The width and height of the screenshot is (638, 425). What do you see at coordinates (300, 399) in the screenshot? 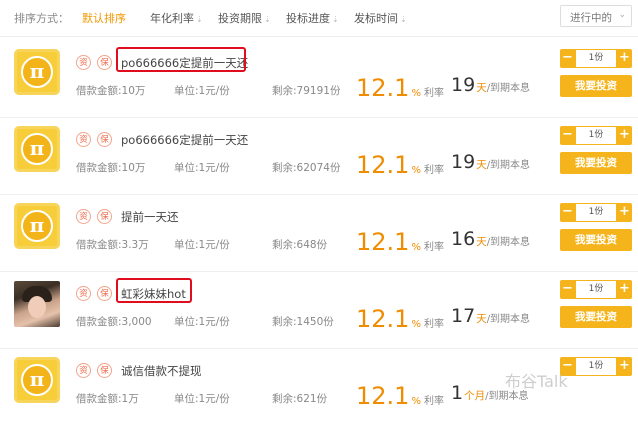
I see `loan-remaining: 剩余:621份` at bounding box center [300, 399].